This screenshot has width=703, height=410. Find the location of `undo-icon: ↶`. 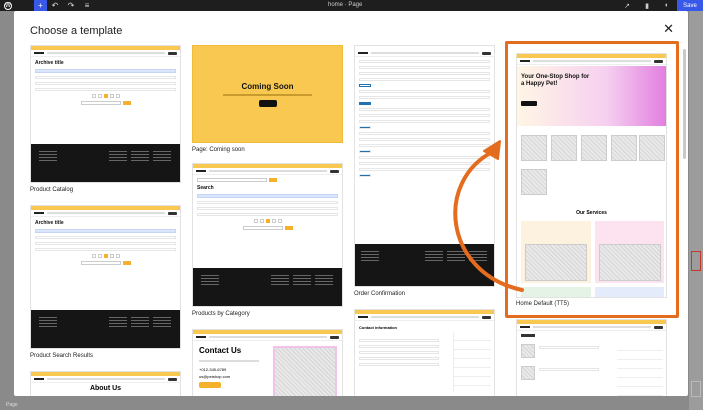

undo-icon: ↶ is located at coordinates (55, 5).